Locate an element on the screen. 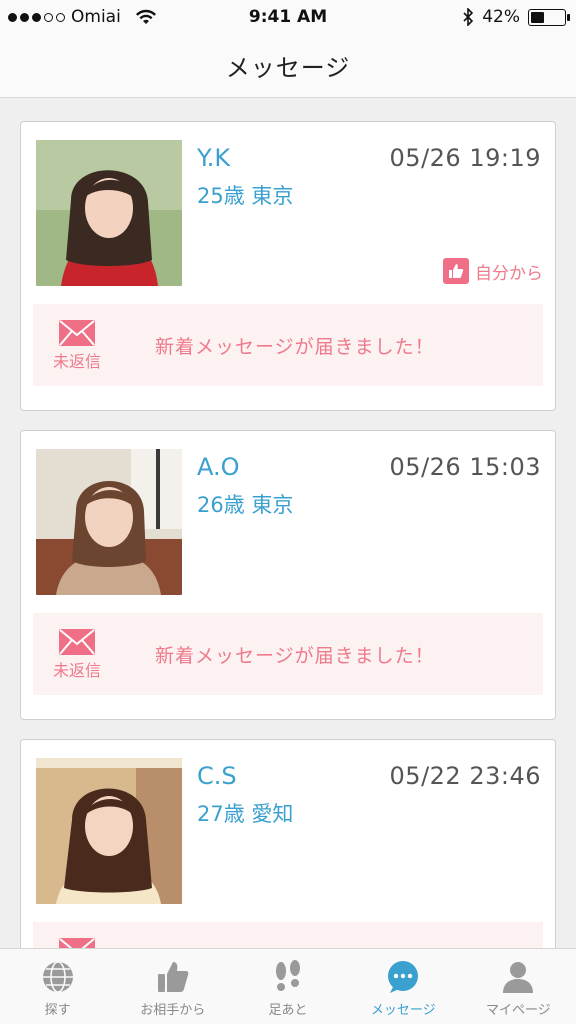  tab-likes-received: お相手から is located at coordinates (172, 986).